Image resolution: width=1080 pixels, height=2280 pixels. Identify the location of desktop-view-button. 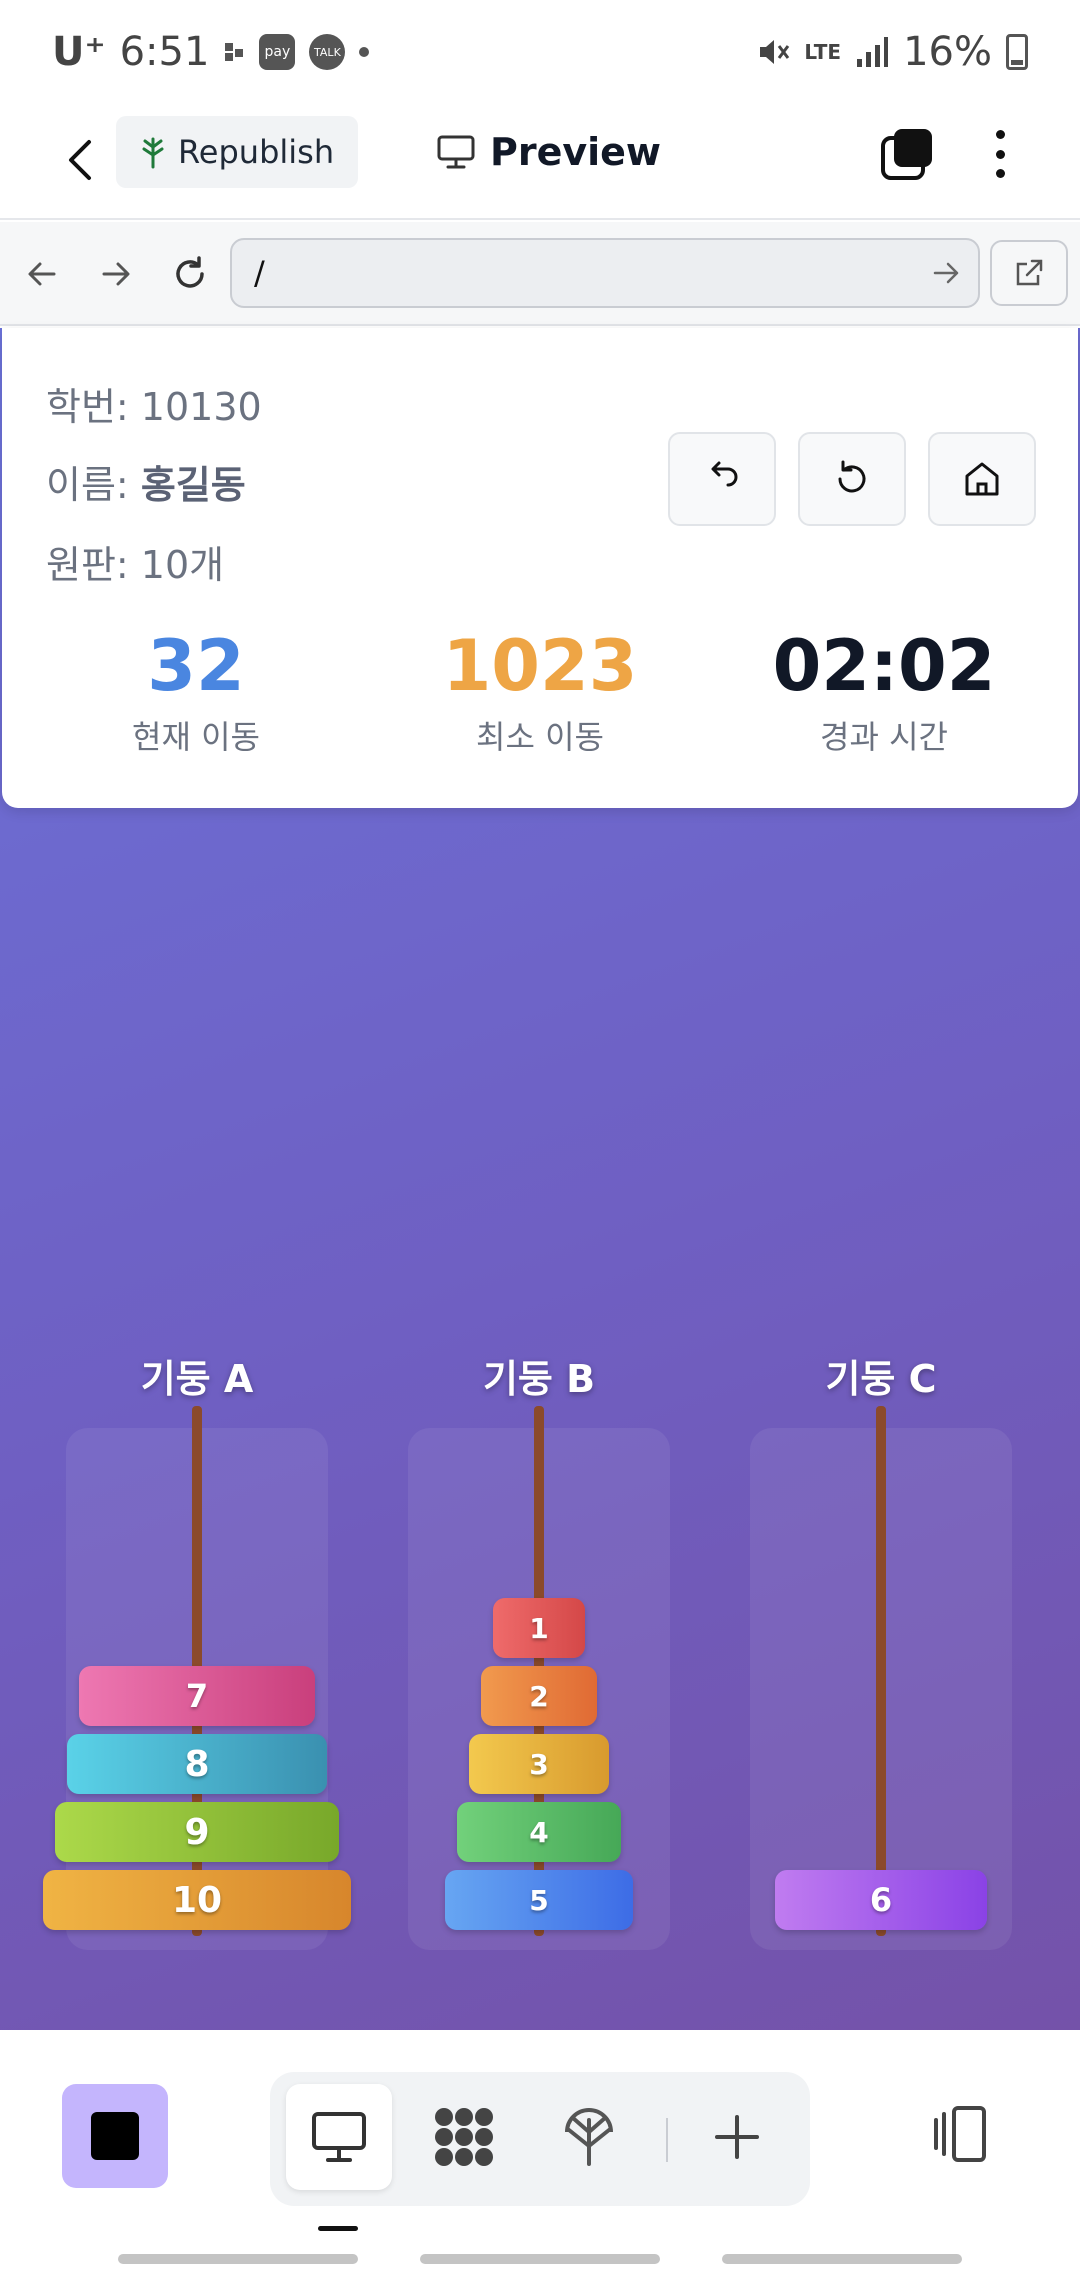
(339, 2137).